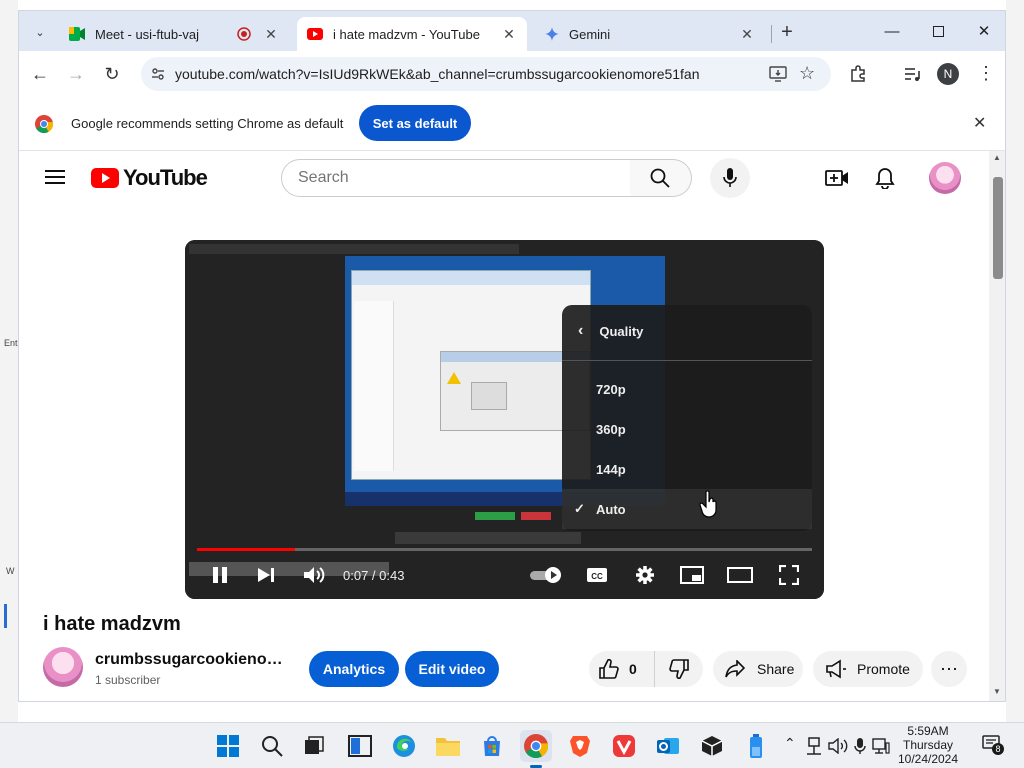 The width and height of the screenshot is (1024, 768). Describe the element at coordinates (40, 32) in the screenshot. I see `tab-search-button: ⌄` at that location.